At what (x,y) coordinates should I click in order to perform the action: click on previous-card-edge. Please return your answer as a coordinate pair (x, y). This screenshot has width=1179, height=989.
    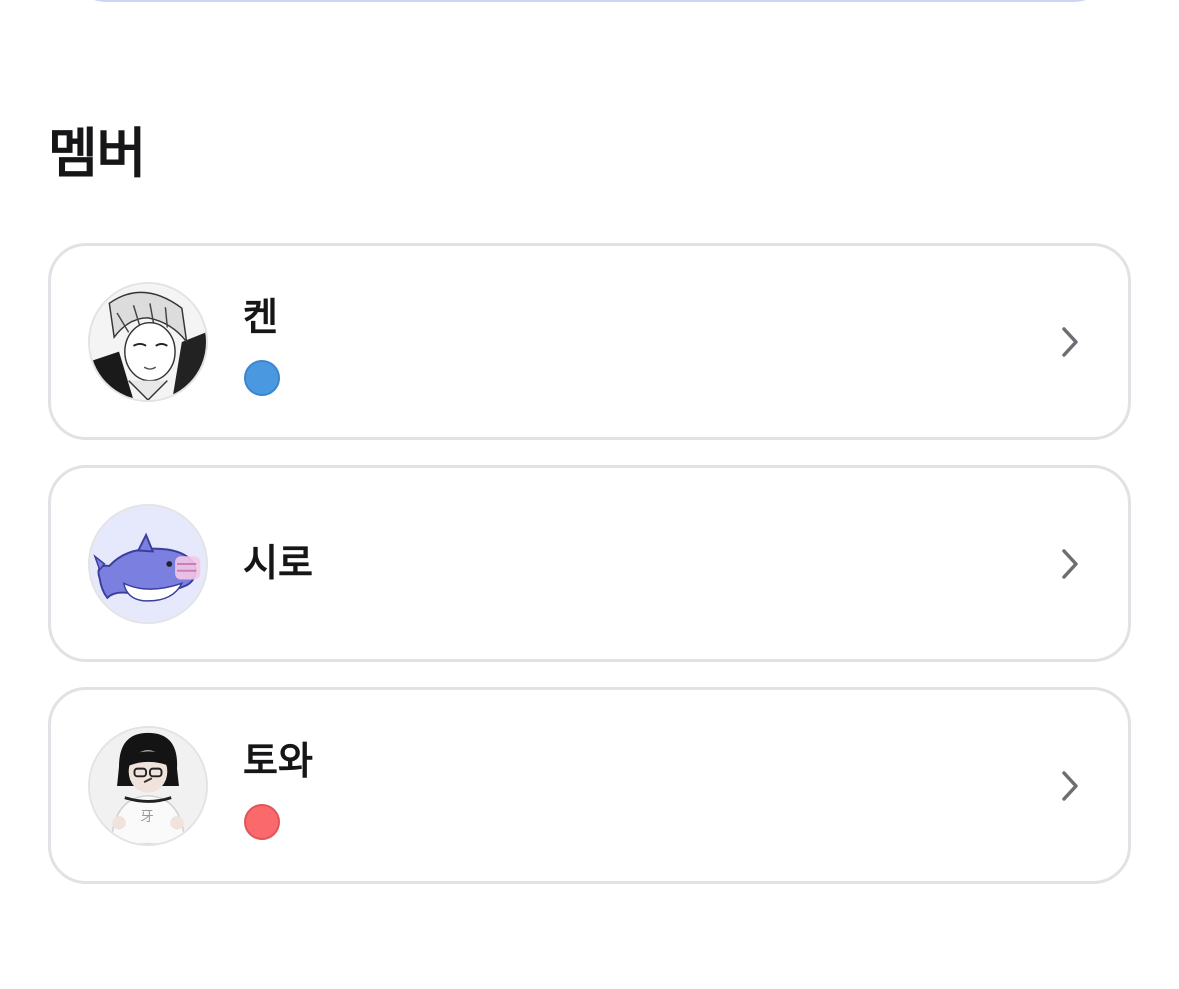
    Looking at the image, I should click on (590, 1).